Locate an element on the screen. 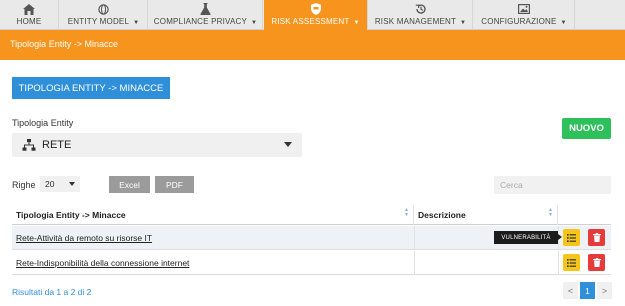  nav-entity-model: ENTITY MODEL ▼ is located at coordinates (104, 15).